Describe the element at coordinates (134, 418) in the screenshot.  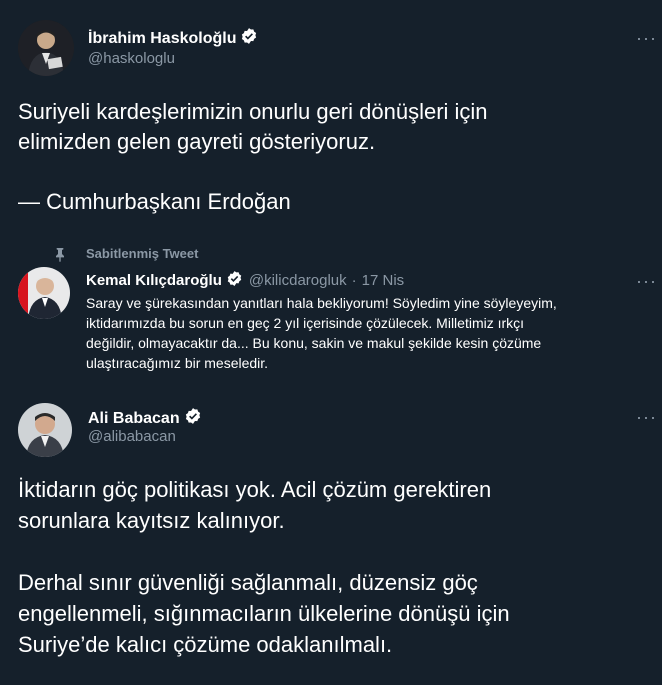
I see `display-name-text: Ali Babacan` at that location.